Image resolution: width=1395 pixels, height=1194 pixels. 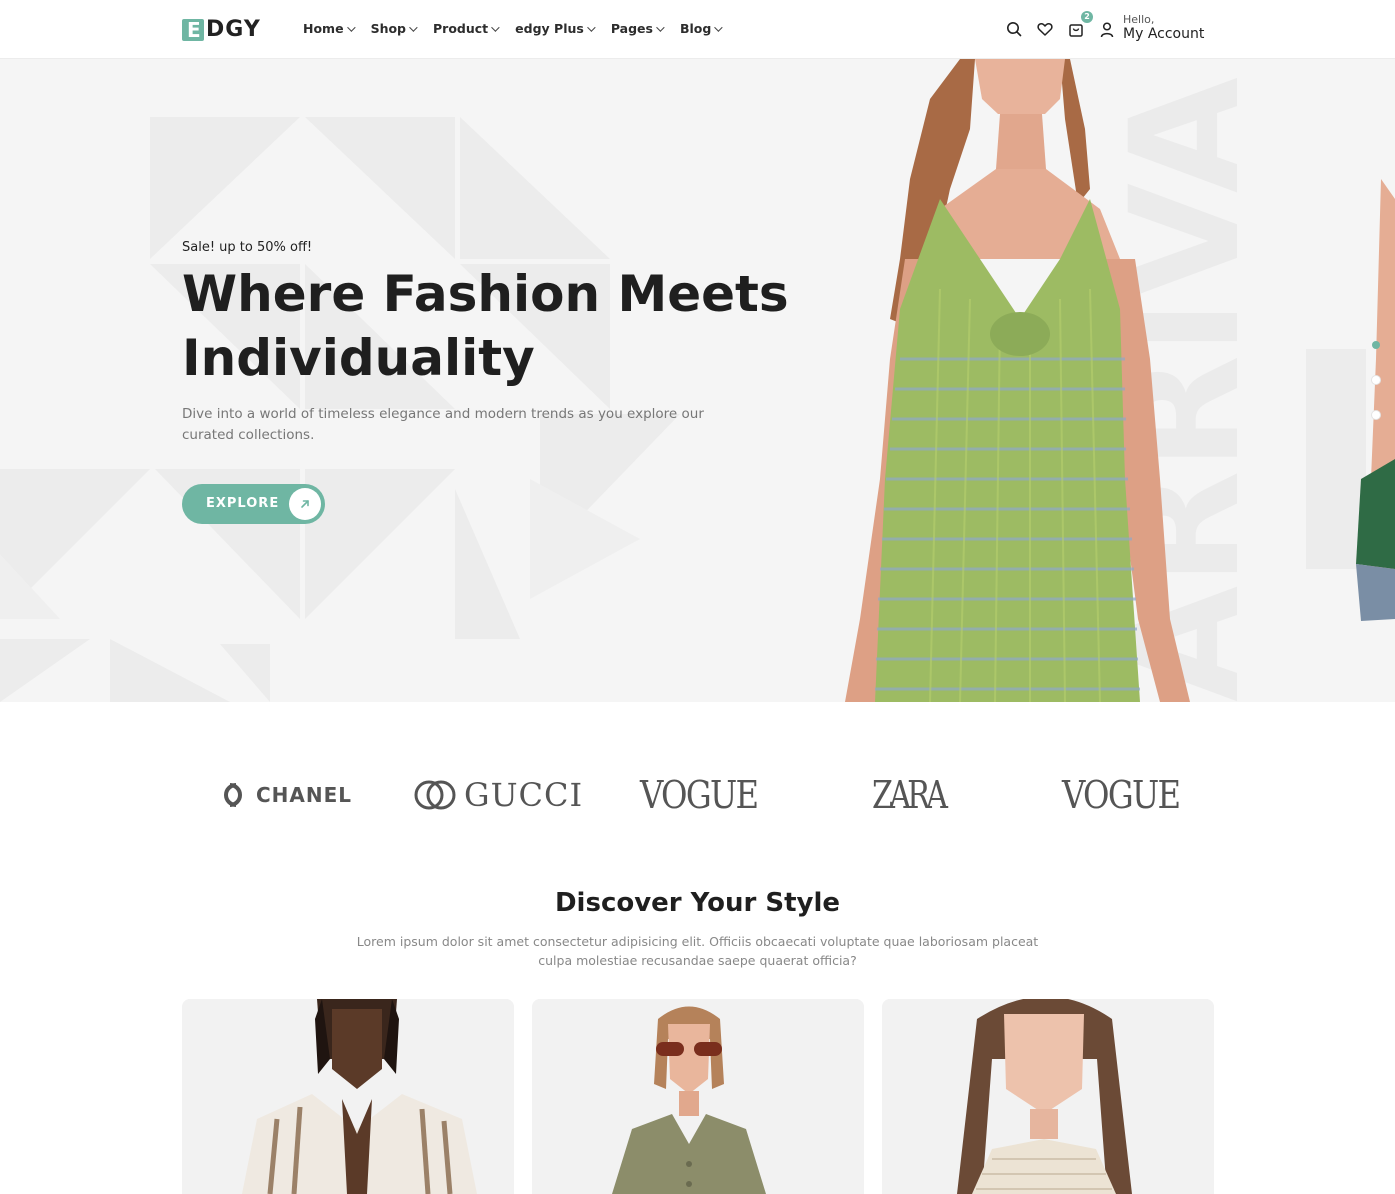 What do you see at coordinates (497, 795) in the screenshot?
I see `brand-gucci: GUCCI` at bounding box center [497, 795].